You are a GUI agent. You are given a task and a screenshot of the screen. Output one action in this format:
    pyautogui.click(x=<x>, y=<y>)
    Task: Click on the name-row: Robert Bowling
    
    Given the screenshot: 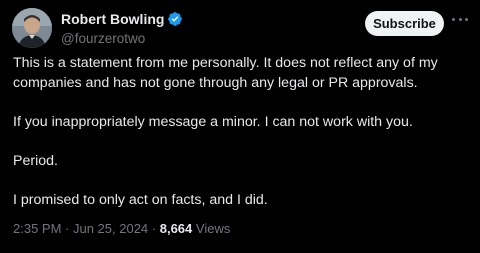 What is the action you would take?
    pyautogui.click(x=122, y=19)
    